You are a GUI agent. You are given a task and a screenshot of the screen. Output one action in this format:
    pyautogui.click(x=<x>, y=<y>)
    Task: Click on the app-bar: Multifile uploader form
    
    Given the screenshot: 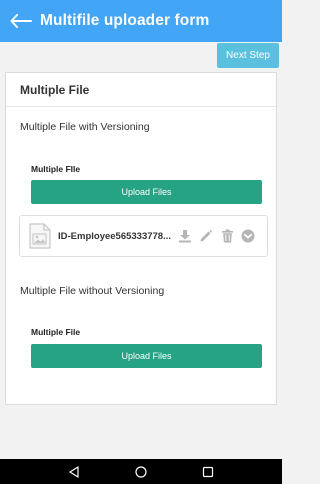 What is the action you would take?
    pyautogui.click(x=141, y=21)
    